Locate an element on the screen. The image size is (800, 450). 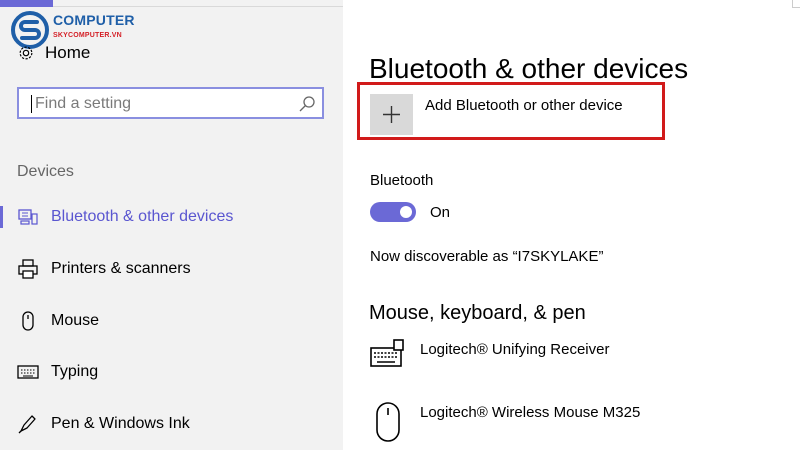
add-device-button is located at coordinates (391, 114).